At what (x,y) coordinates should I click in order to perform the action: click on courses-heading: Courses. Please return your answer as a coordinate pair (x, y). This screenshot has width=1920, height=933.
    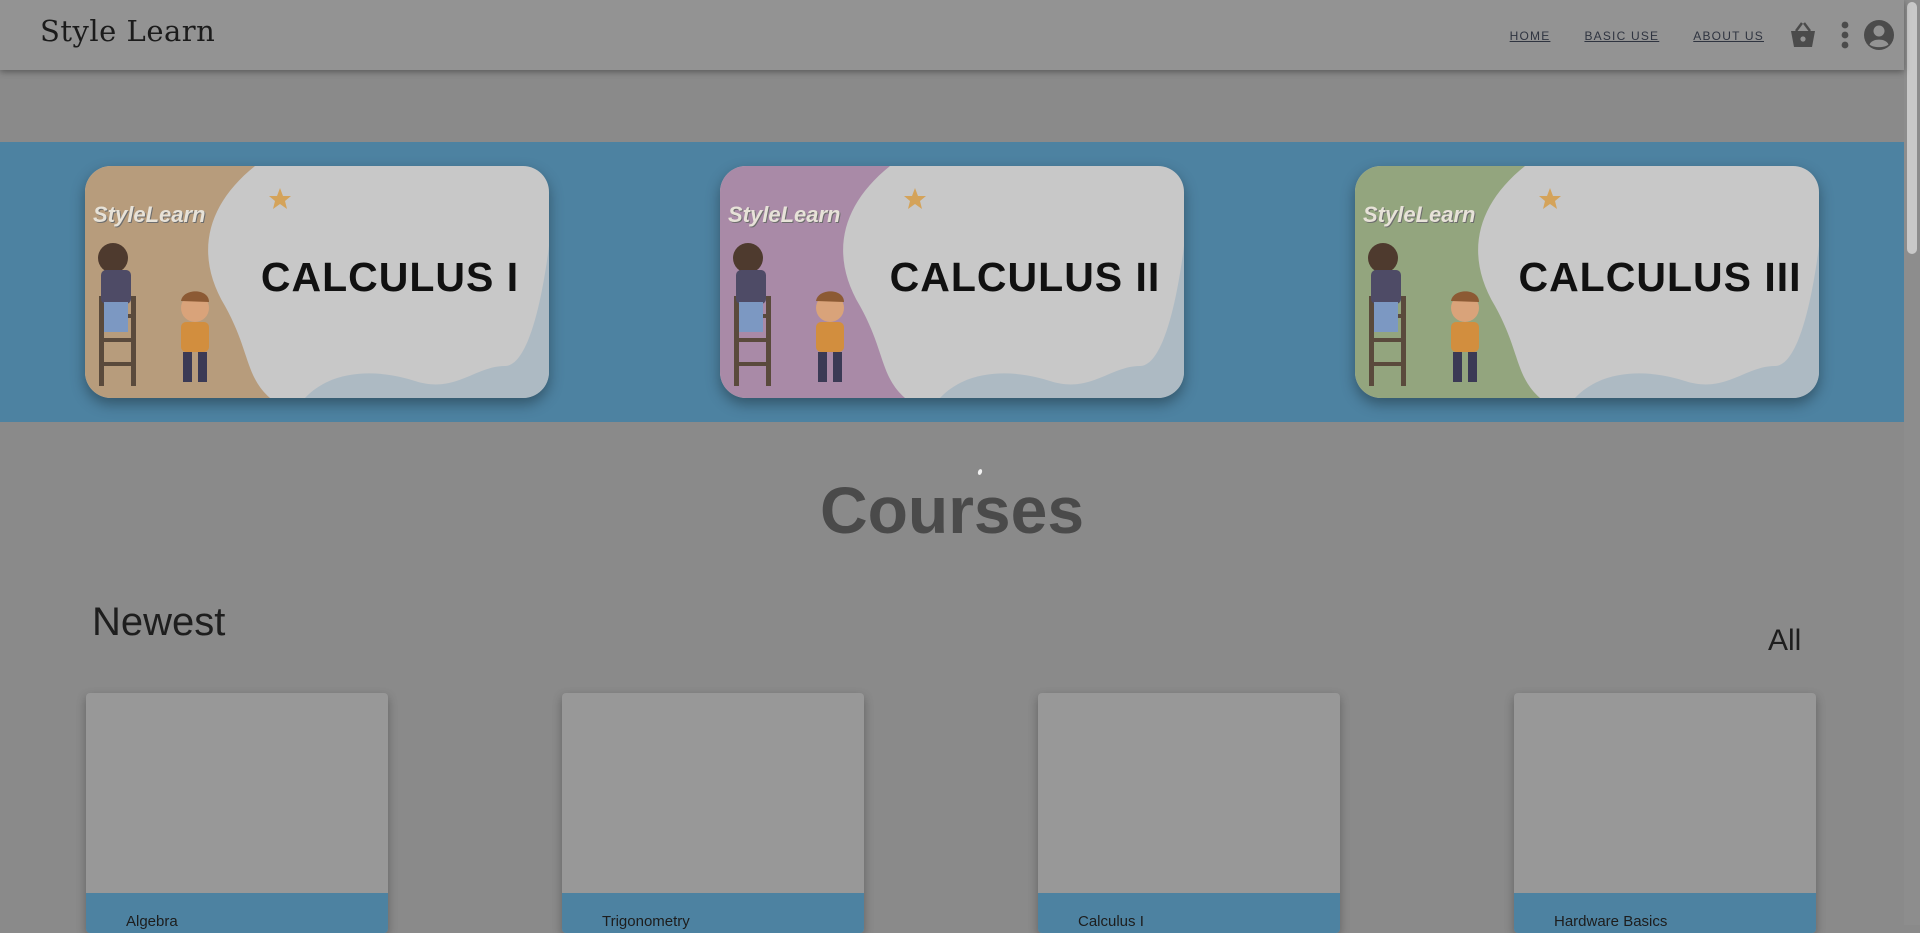
    Looking at the image, I should click on (952, 510).